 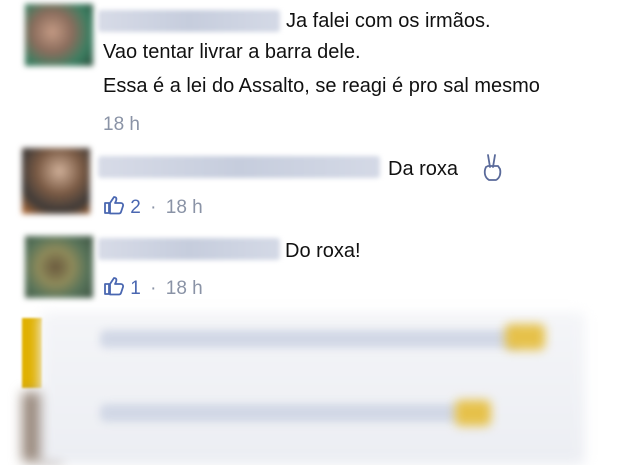 What do you see at coordinates (323, 251) in the screenshot?
I see `comment-text: Do roxa!` at bounding box center [323, 251].